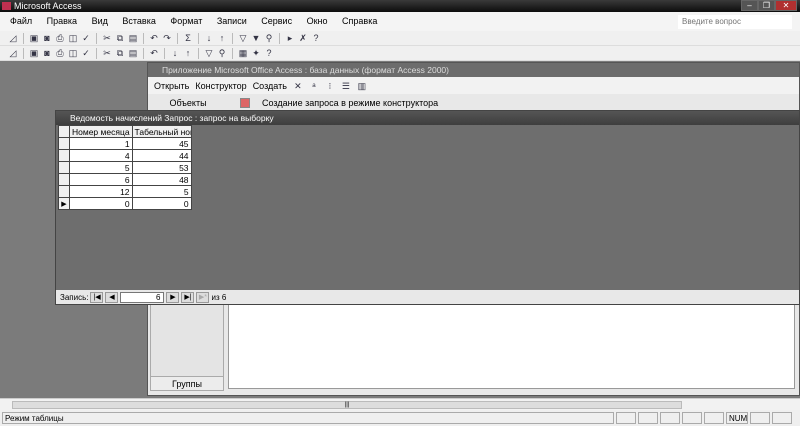 The width and height of the screenshot is (800, 426). I want to click on next-record-button: ▶, so click(173, 297).